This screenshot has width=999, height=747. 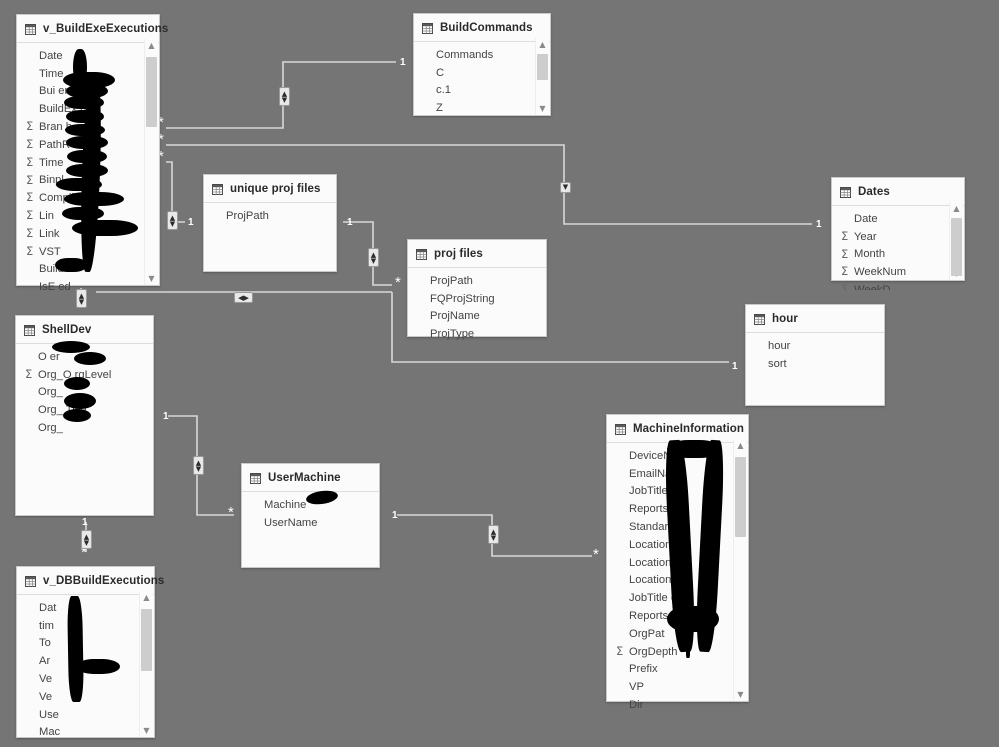 What do you see at coordinates (482, 73) in the screenshot?
I see `field-row: C` at bounding box center [482, 73].